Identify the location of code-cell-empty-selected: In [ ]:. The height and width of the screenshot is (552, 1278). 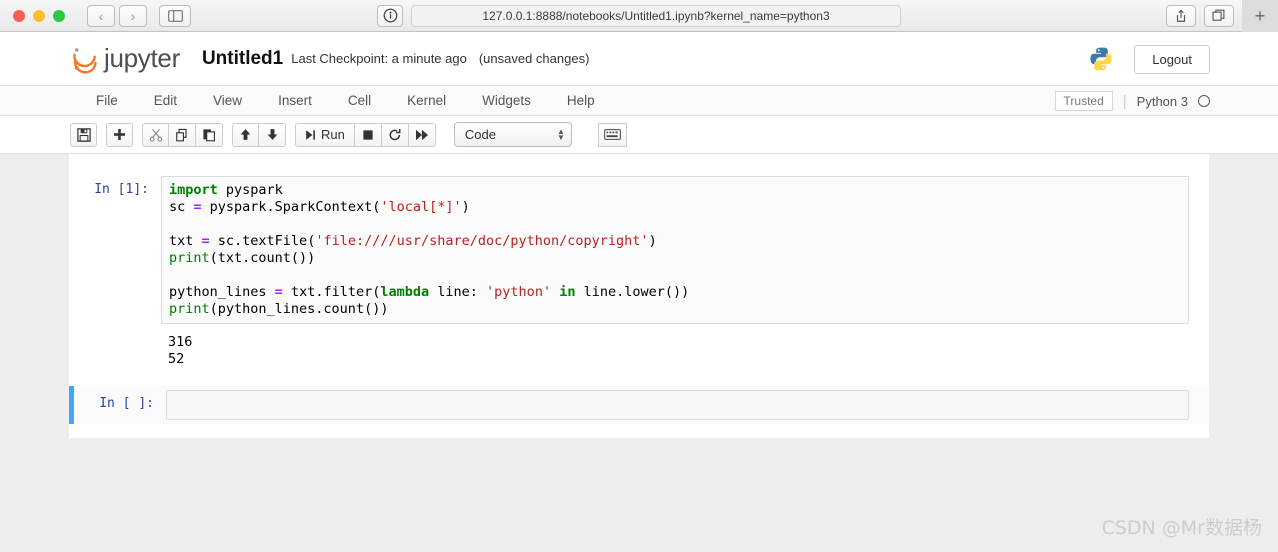
(639, 405).